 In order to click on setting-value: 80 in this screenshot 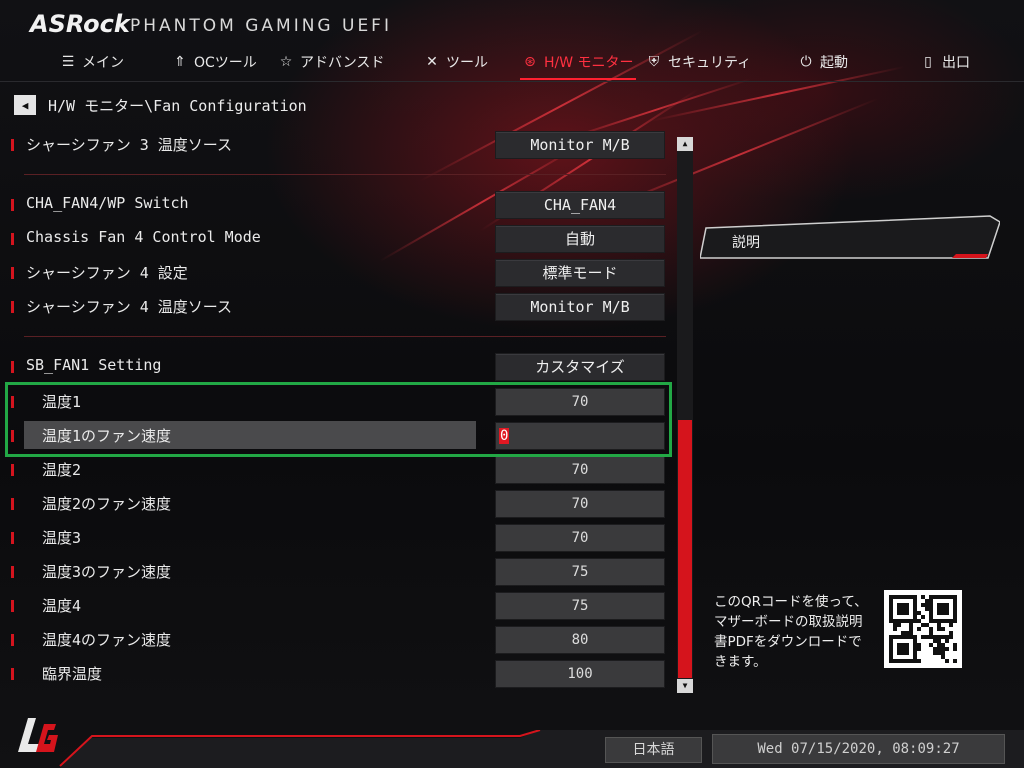, I will do `click(580, 640)`.